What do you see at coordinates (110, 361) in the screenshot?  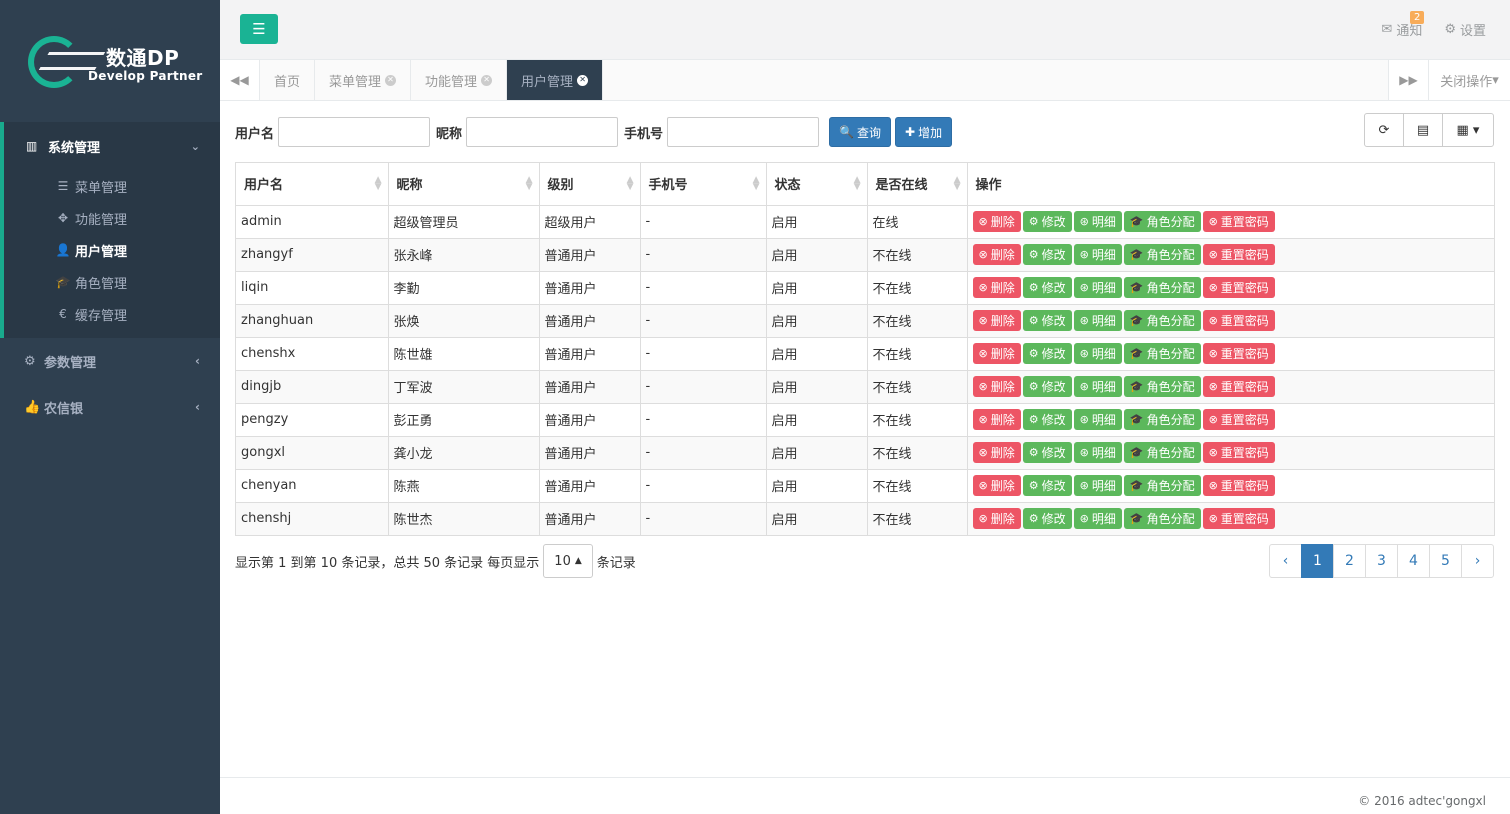 I see `sidebar-item-params: ⚙ 参数管理 ‹` at bounding box center [110, 361].